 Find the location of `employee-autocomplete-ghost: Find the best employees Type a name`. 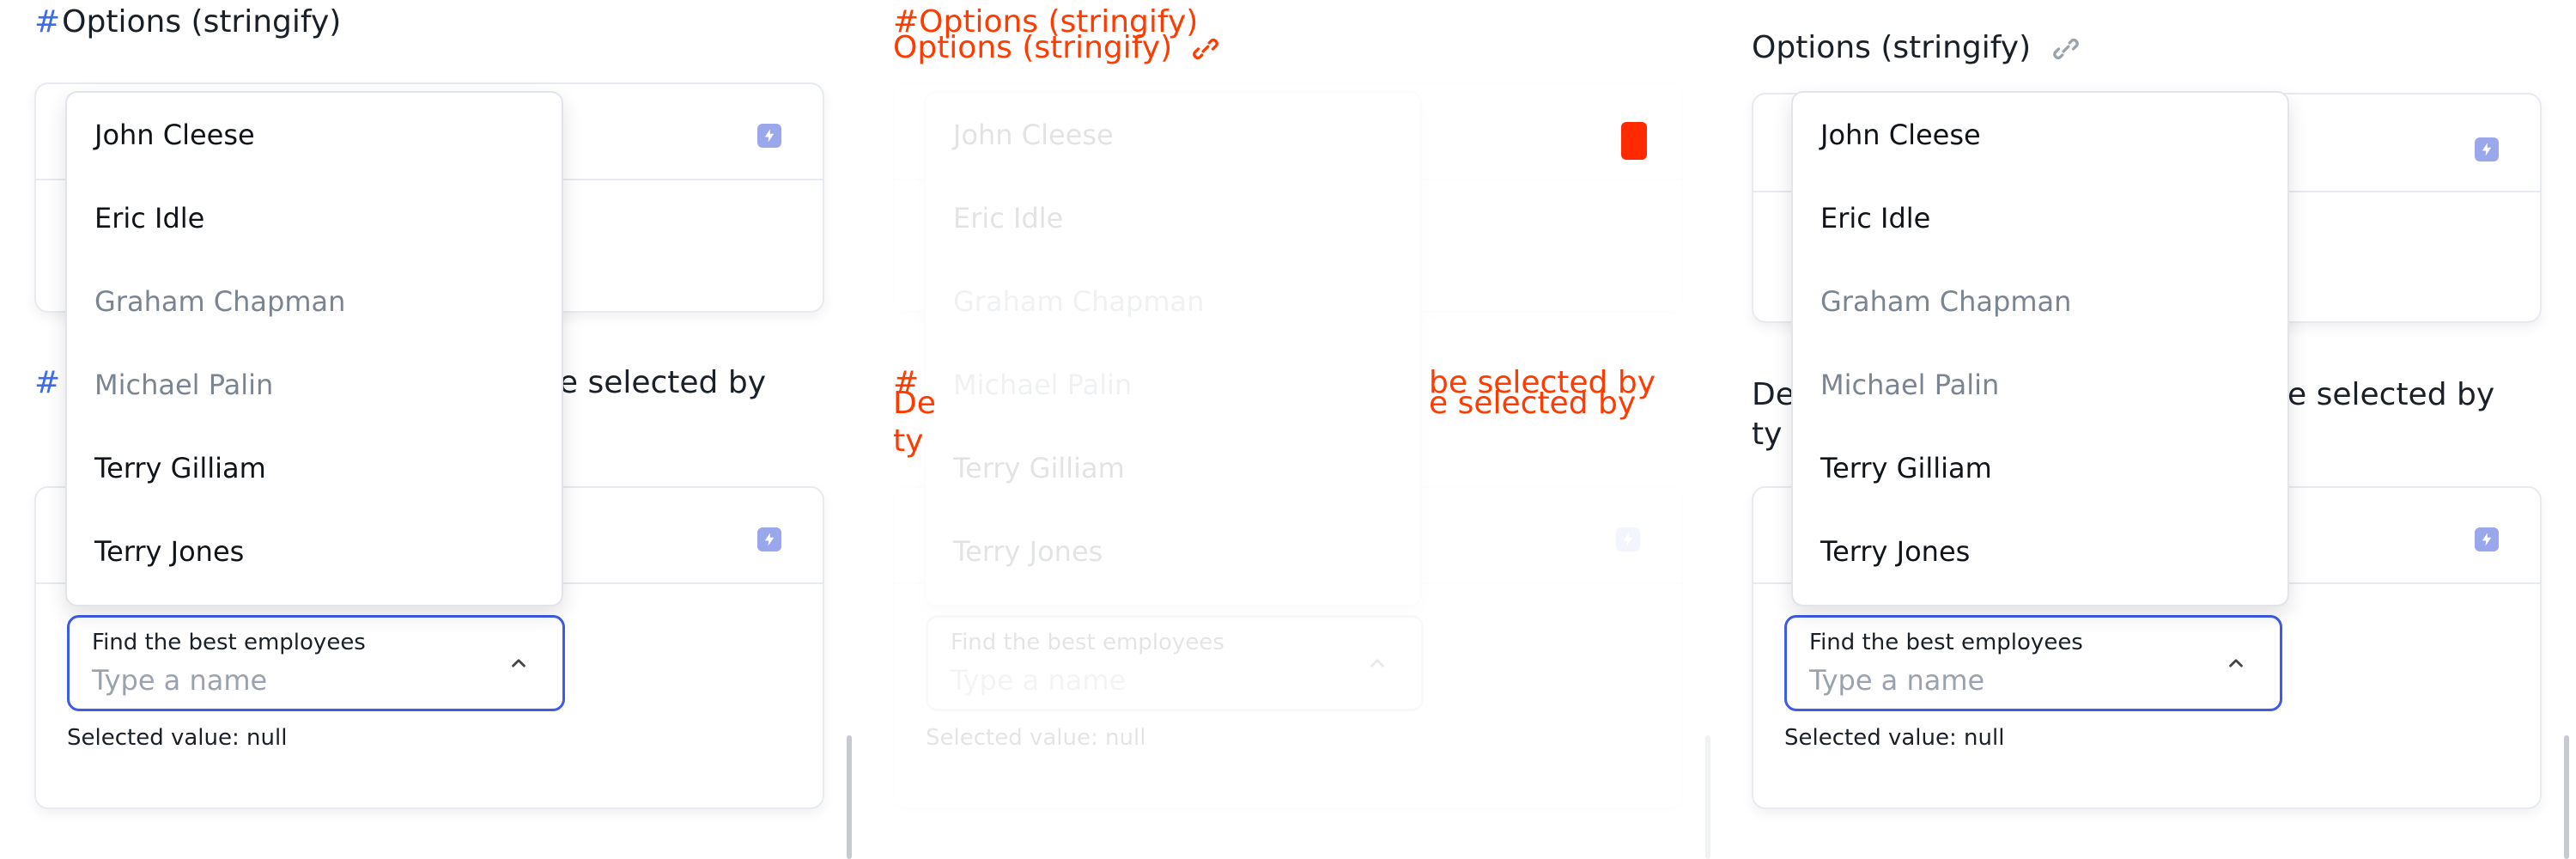

employee-autocomplete-ghost: Find the best employees Type a name is located at coordinates (1175, 663).